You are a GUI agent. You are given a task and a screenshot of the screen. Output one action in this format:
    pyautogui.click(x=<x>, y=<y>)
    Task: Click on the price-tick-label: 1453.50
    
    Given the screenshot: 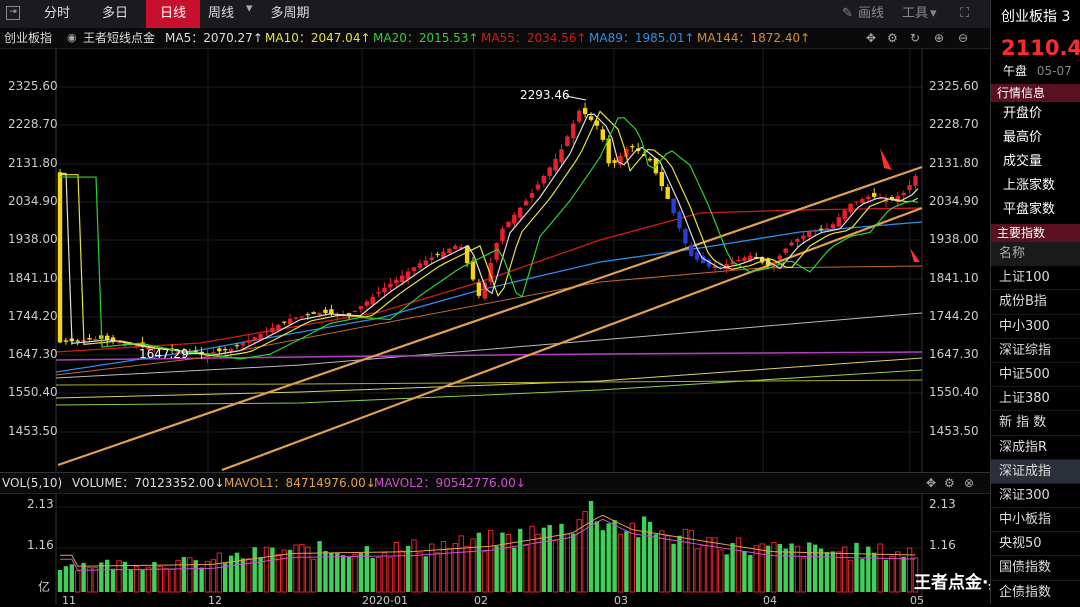 What is the action you would take?
    pyautogui.click(x=954, y=431)
    